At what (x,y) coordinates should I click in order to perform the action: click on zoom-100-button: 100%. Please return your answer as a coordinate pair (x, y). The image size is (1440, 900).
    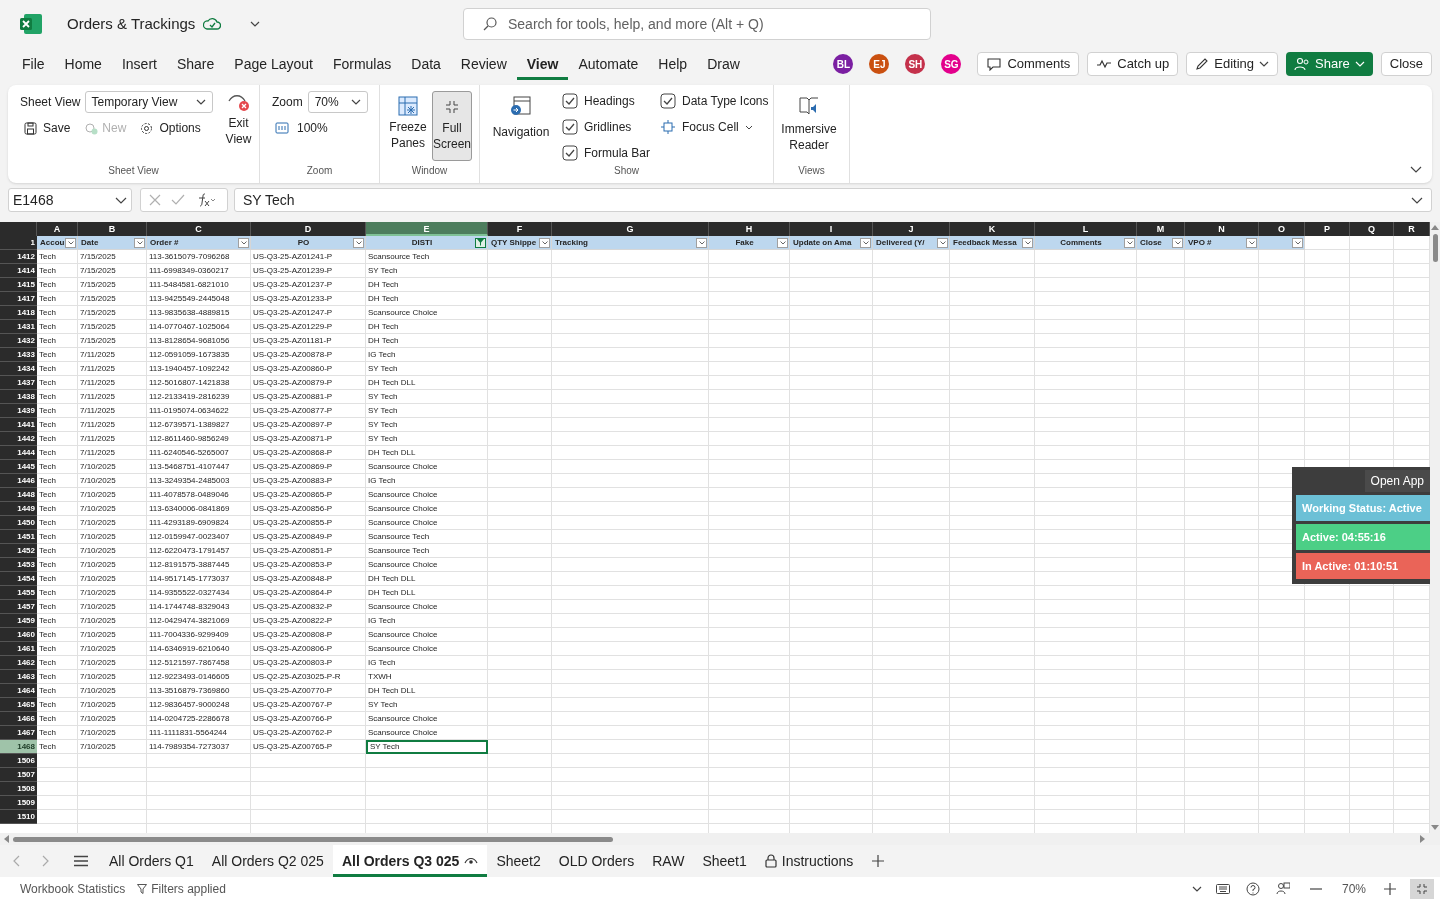
    Looking at the image, I should click on (320, 128).